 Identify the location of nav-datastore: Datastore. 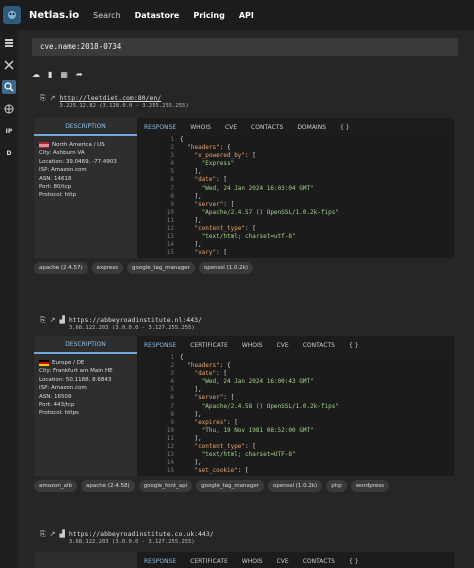
(157, 15).